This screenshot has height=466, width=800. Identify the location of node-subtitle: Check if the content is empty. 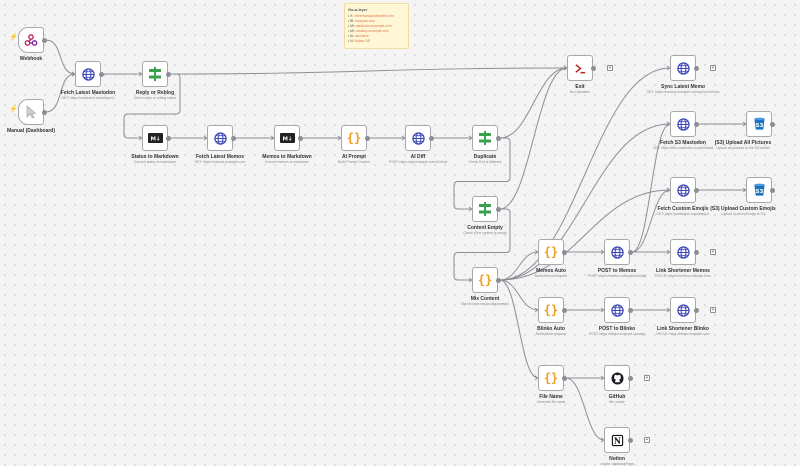
(485, 233).